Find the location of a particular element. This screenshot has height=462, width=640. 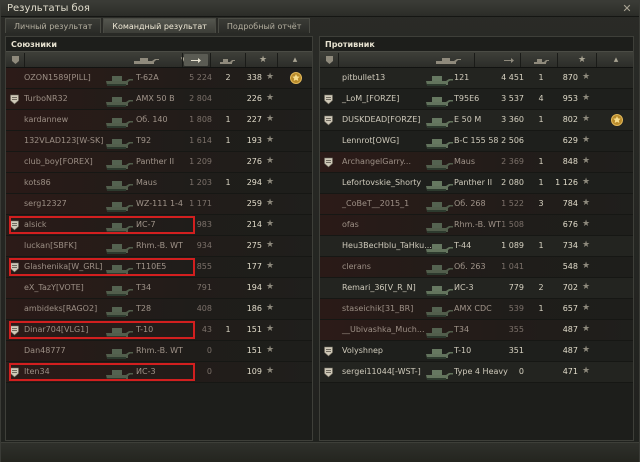

player-name: staseichik[31_BR] is located at coordinates (377, 308).